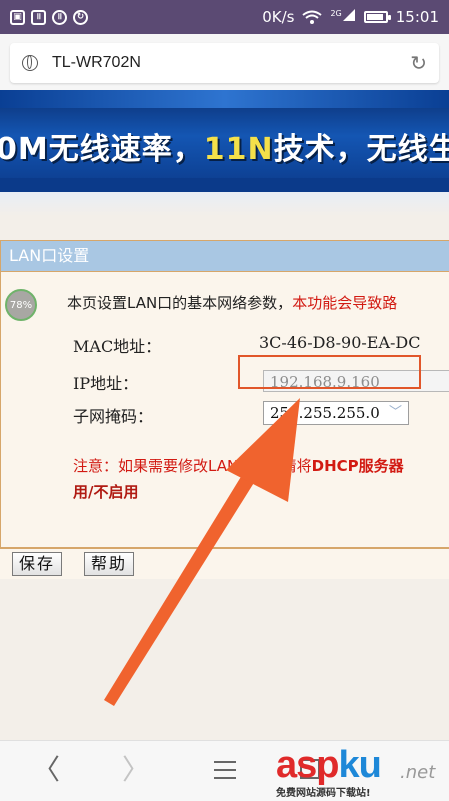  Describe the element at coordinates (418, 772) in the screenshot. I see `watermark-tld: .net` at that location.